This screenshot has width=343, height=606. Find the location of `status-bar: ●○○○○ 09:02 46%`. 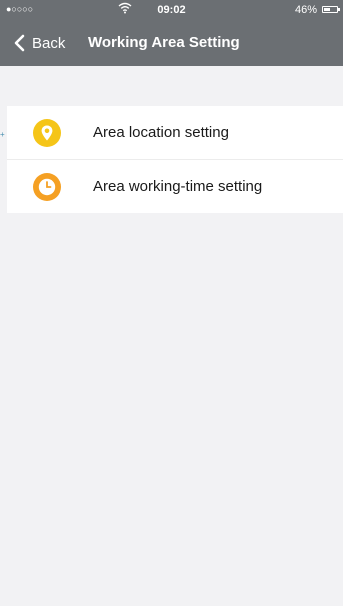

status-bar: ●○○○○ 09:02 46% is located at coordinates (171, 10).